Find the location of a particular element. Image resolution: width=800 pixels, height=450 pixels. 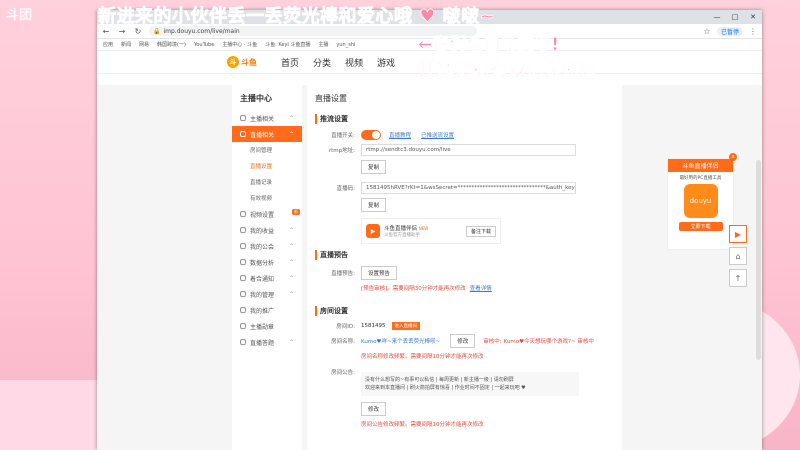

edit-room-name-button: 修改 is located at coordinates (463, 341).